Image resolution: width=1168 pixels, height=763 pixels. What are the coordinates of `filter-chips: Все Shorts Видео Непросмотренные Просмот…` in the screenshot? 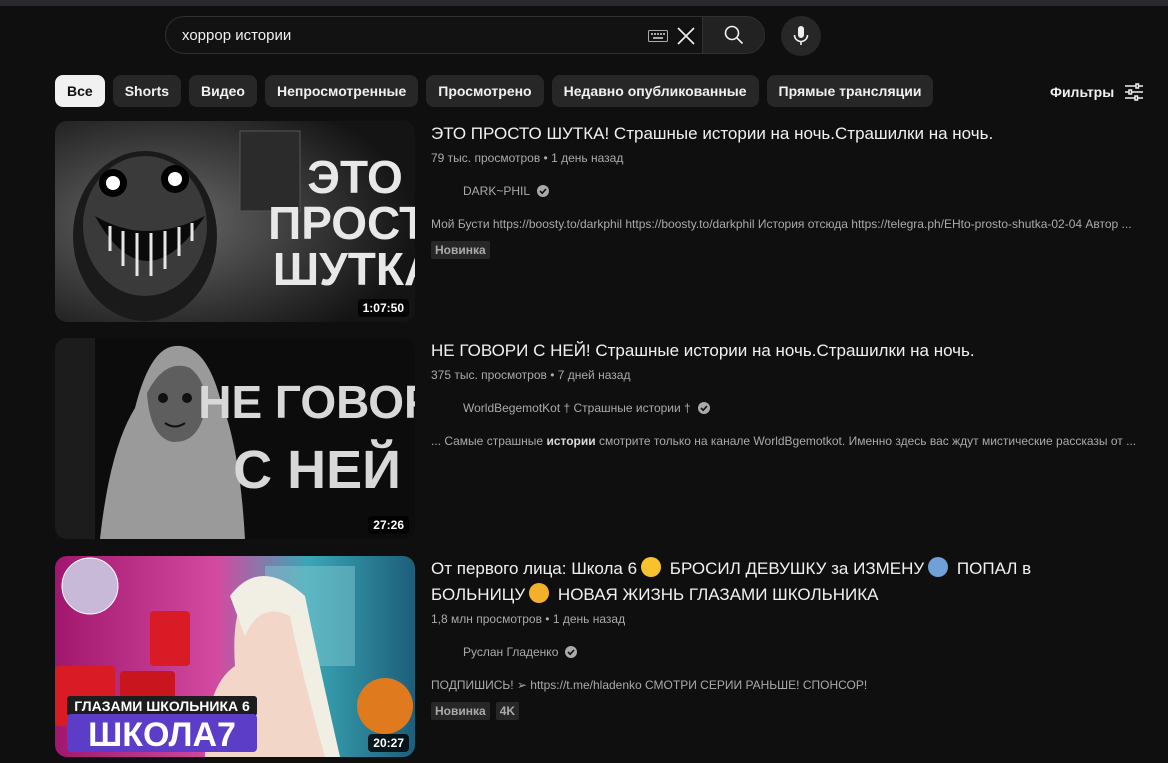 It's located at (494, 91).